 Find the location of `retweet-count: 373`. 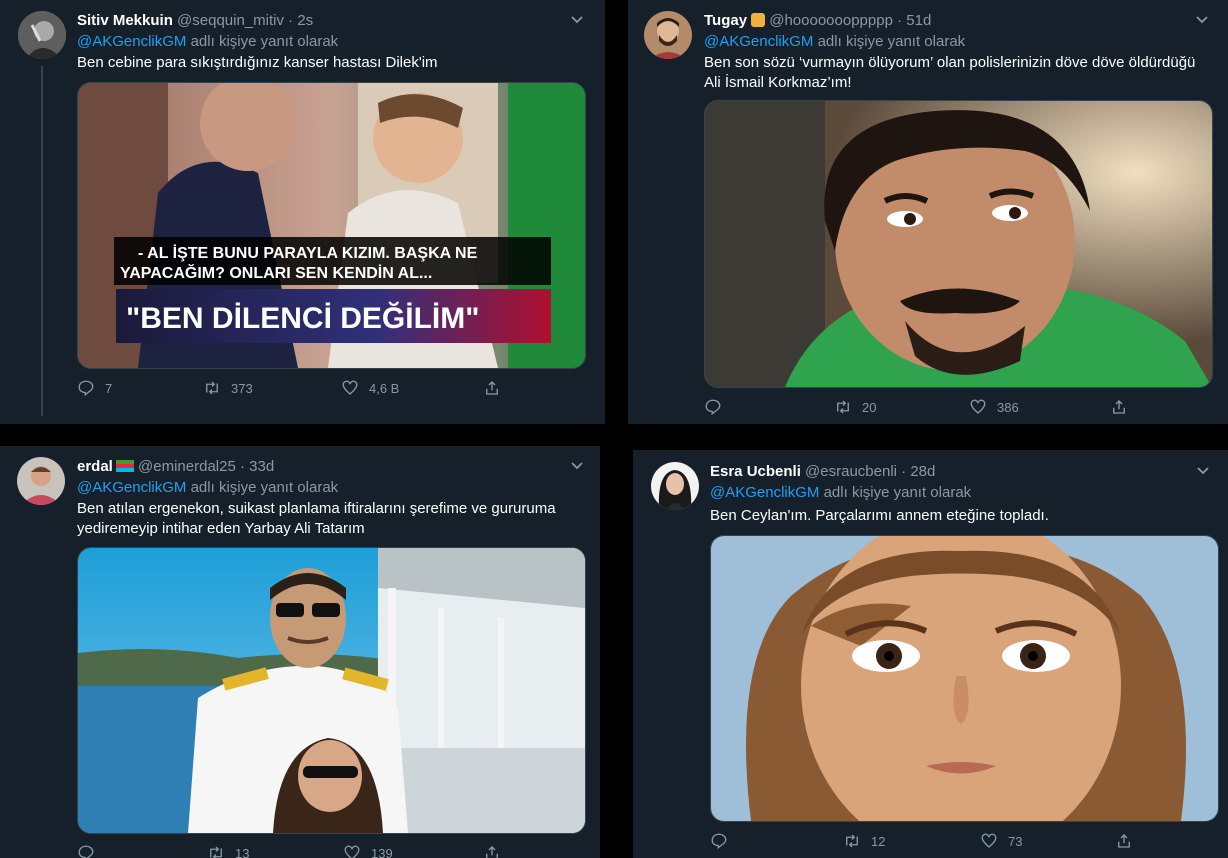

retweet-count: 373 is located at coordinates (242, 388).